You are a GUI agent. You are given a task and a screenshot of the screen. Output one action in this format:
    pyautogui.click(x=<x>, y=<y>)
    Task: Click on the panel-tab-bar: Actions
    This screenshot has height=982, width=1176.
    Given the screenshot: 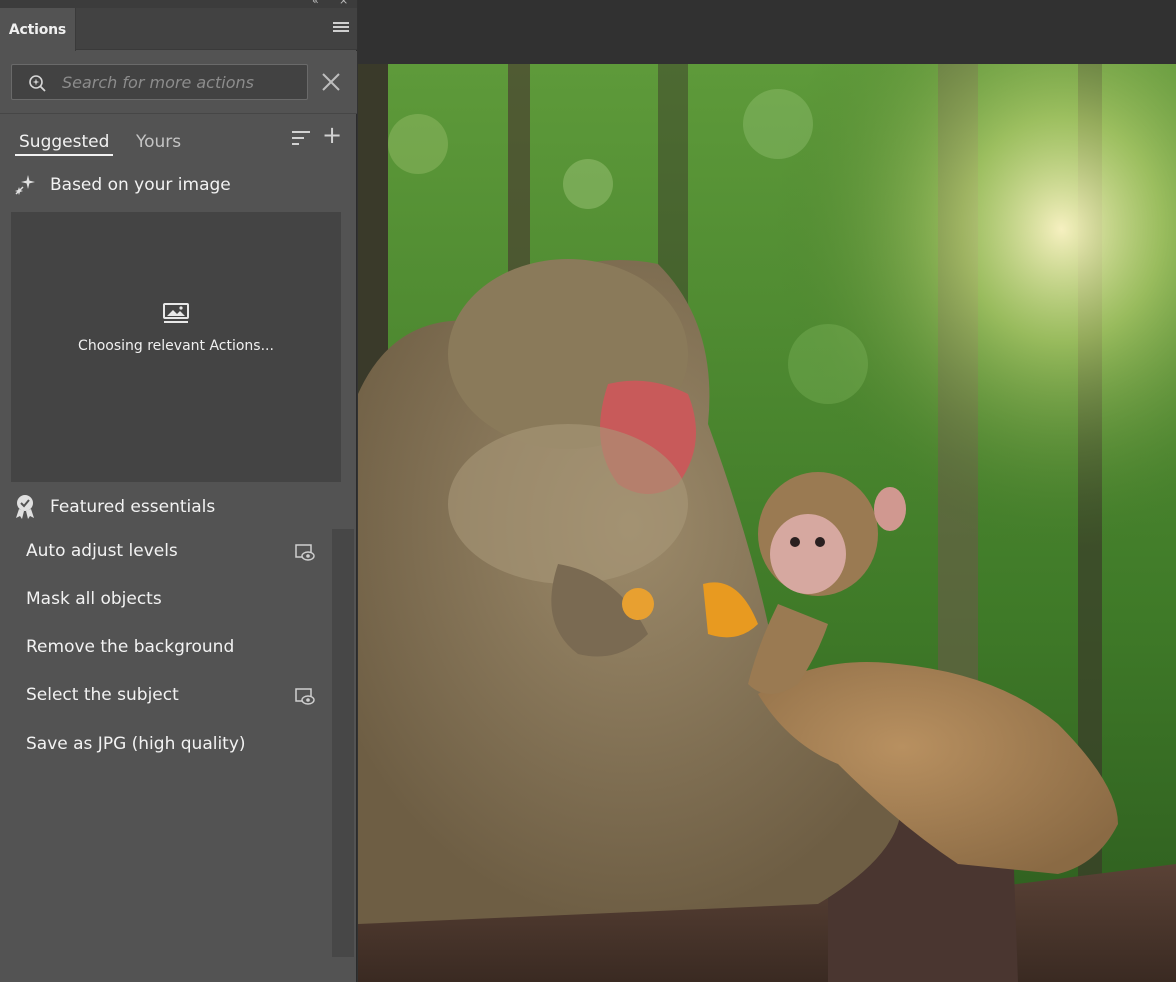 What is the action you would take?
    pyautogui.click(x=178, y=29)
    